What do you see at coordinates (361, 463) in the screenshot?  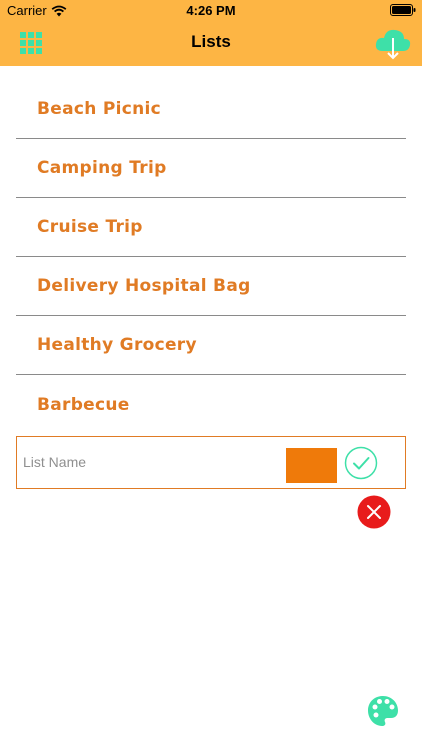 I see `checkmark-icon` at bounding box center [361, 463].